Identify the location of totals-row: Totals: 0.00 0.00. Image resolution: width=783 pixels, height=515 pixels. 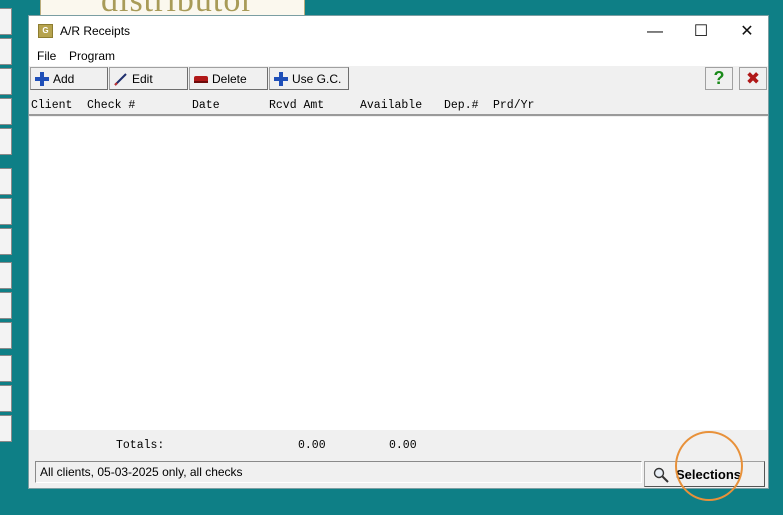
(398, 443).